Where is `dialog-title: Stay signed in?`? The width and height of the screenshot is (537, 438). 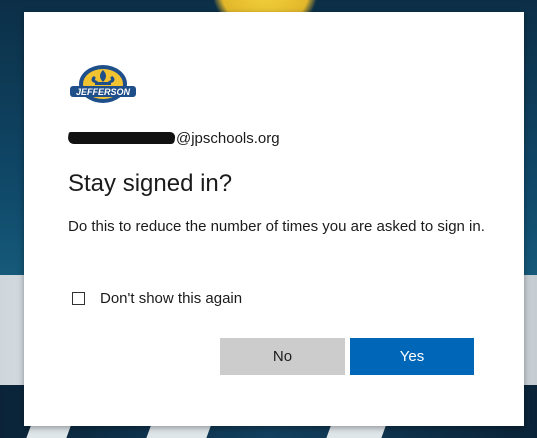
dialog-title: Stay signed in? is located at coordinates (150, 183).